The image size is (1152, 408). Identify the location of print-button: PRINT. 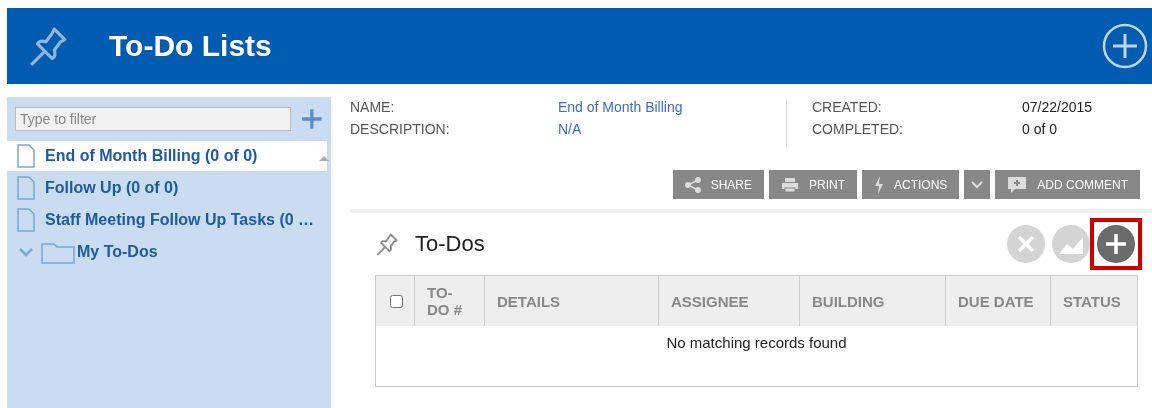
(813, 184).